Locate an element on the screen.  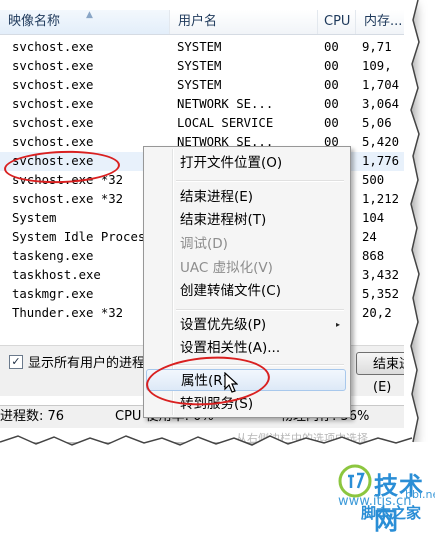
menu-item-create-dump-file: 创建转储文件(C) is located at coordinates (246, 291).